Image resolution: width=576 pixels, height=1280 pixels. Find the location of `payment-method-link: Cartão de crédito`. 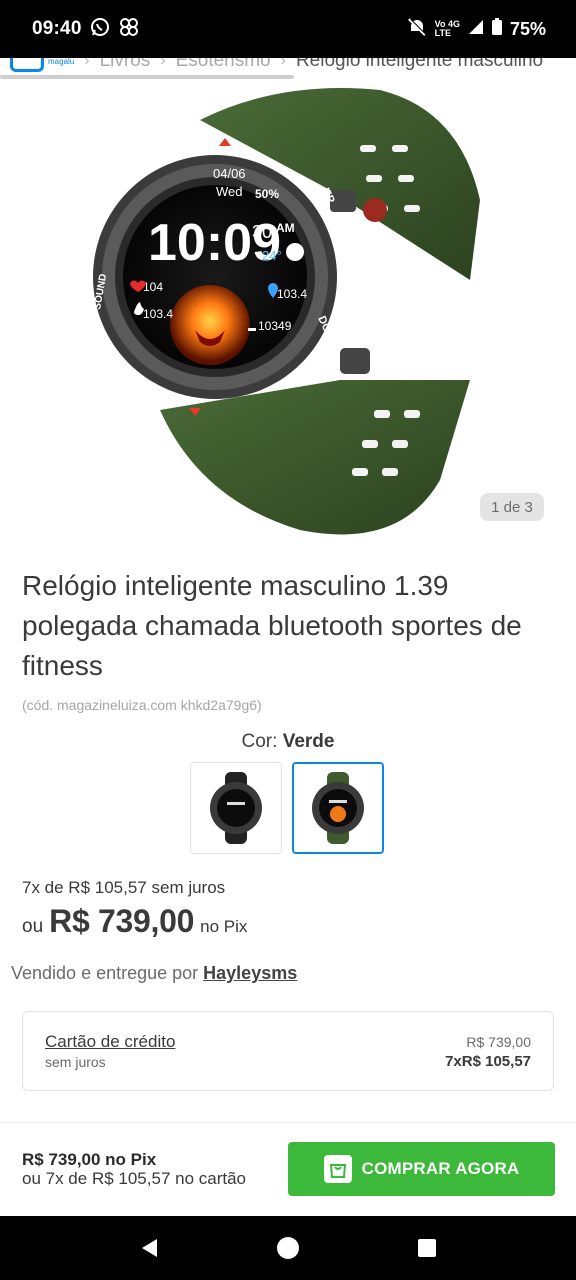

payment-method-link: Cartão de crédito is located at coordinates (110, 1042).